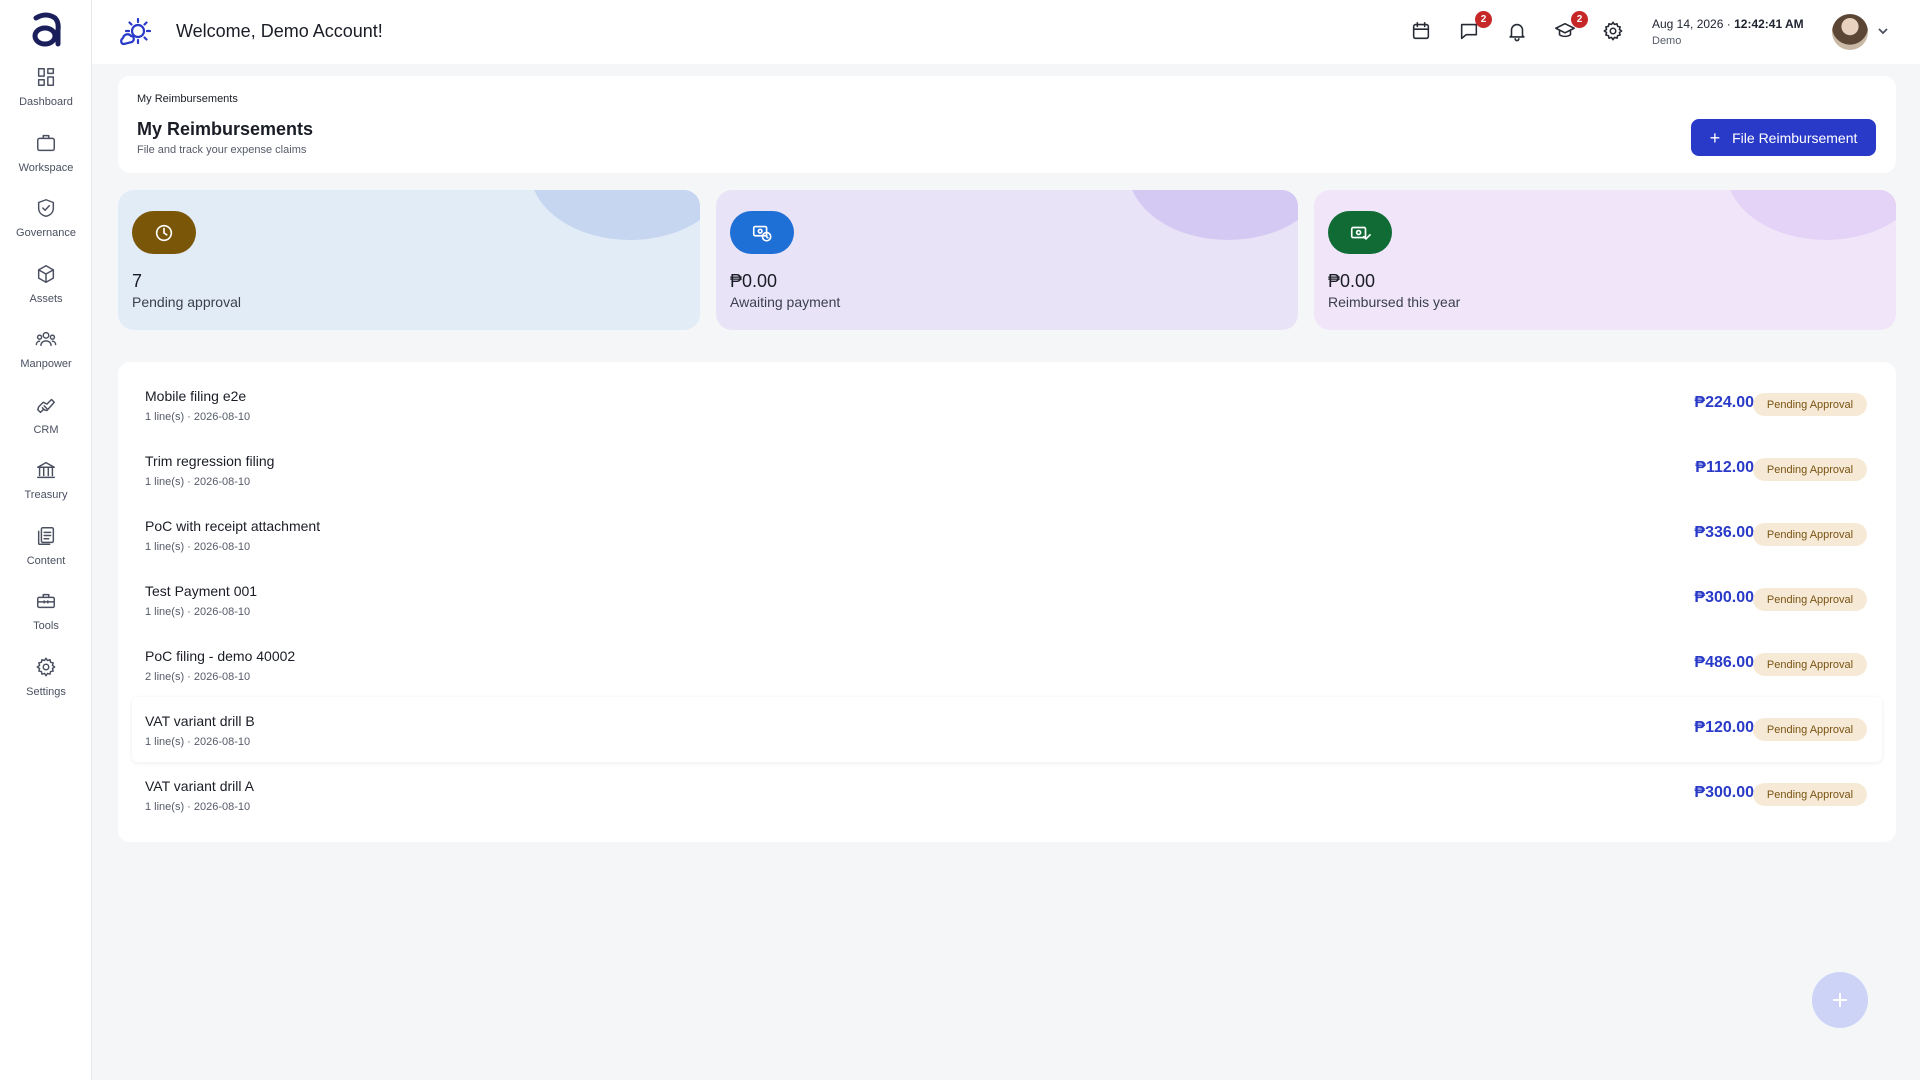 The image size is (1920, 1080). What do you see at coordinates (1518, 32) in the screenshot?
I see `notifications-button` at bounding box center [1518, 32].